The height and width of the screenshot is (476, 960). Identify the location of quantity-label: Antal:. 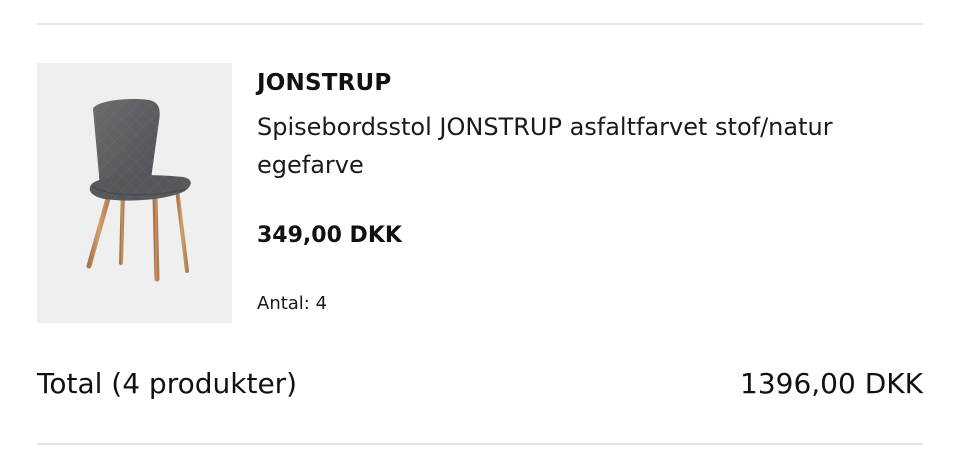
(283, 303).